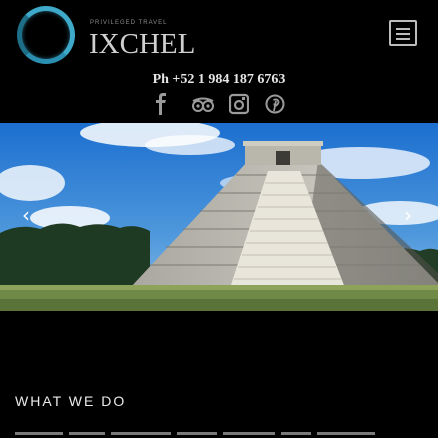 Image resolution: width=438 pixels, height=438 pixels. Describe the element at coordinates (408, 215) in the screenshot. I see `slider-next-arrow: ›` at that location.